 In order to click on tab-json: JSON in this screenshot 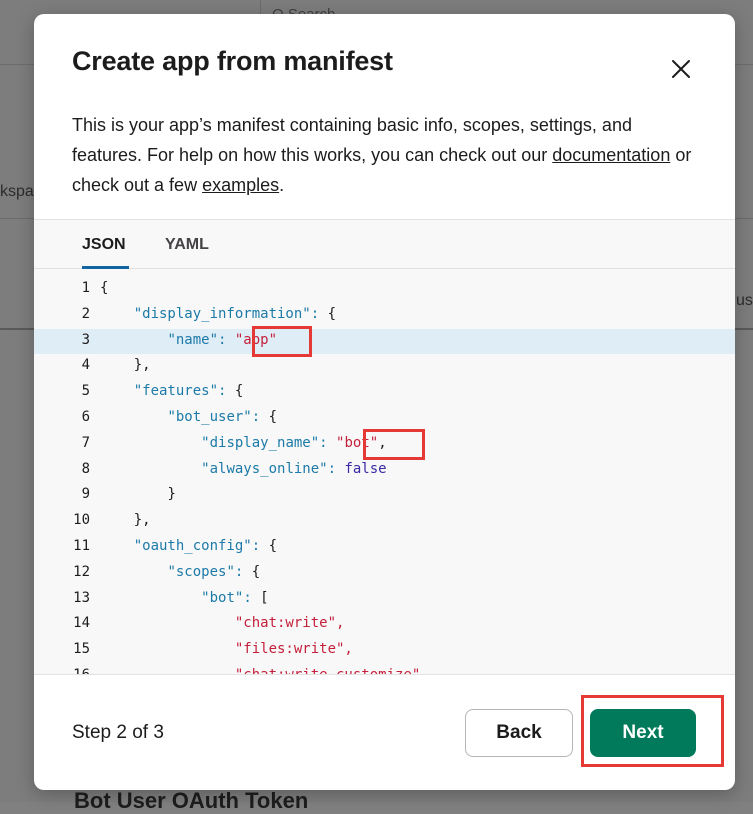, I will do `click(104, 245)`.